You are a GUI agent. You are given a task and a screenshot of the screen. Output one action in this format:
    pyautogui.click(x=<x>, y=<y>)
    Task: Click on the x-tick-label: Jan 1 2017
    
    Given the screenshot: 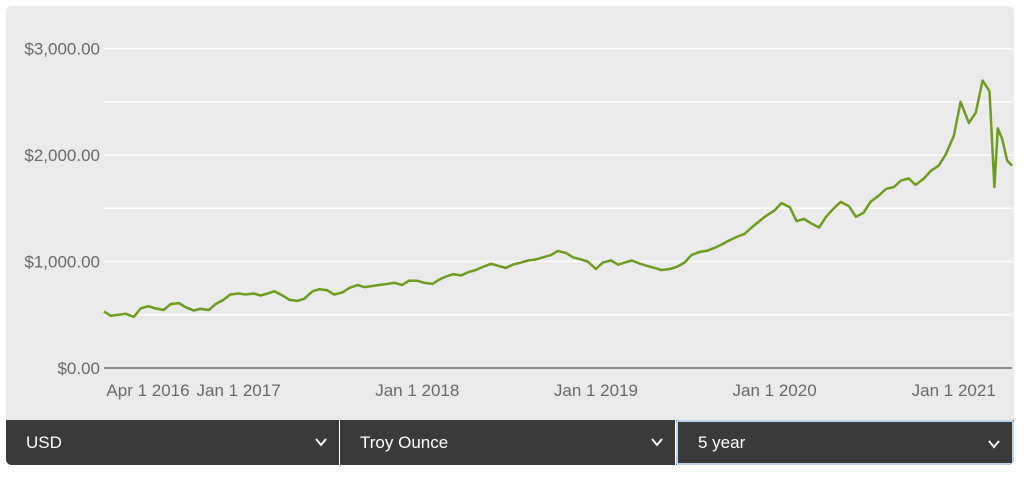 What is the action you would take?
    pyautogui.click(x=239, y=390)
    